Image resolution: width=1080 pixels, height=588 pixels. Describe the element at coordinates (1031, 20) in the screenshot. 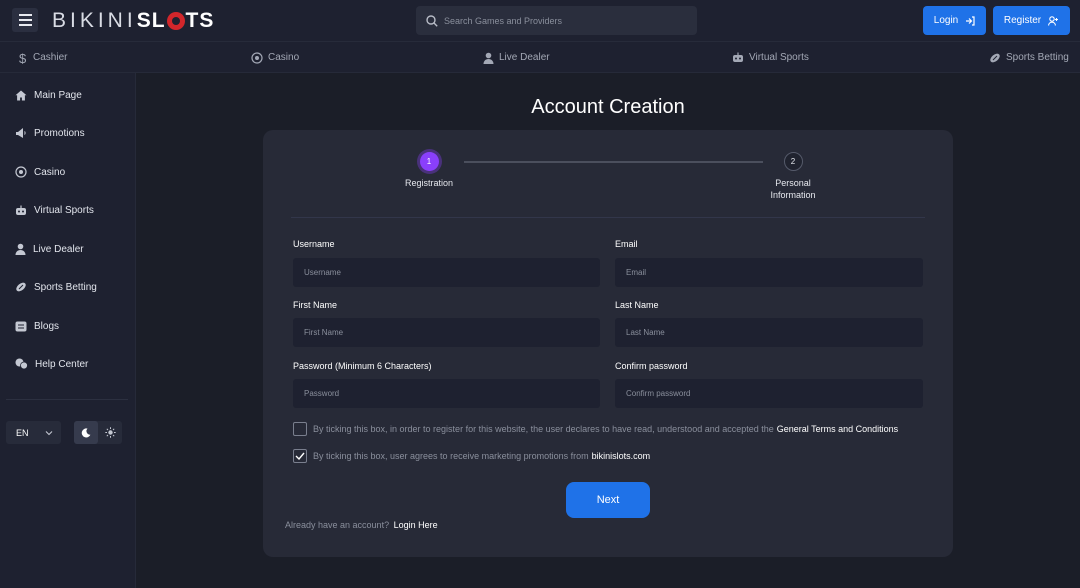

I see `register-button: Register` at that location.